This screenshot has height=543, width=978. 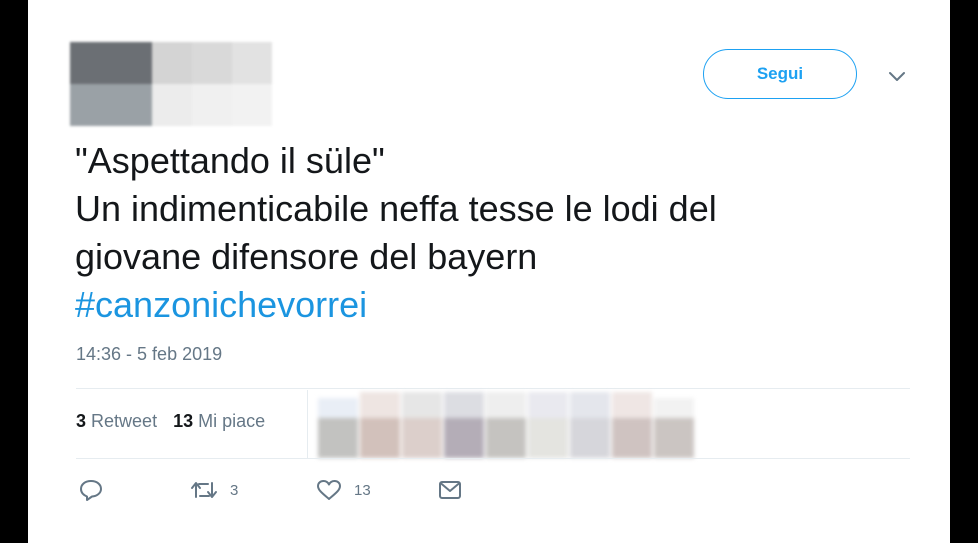 I want to click on like-stat: 13 Mi piace, so click(x=219, y=421).